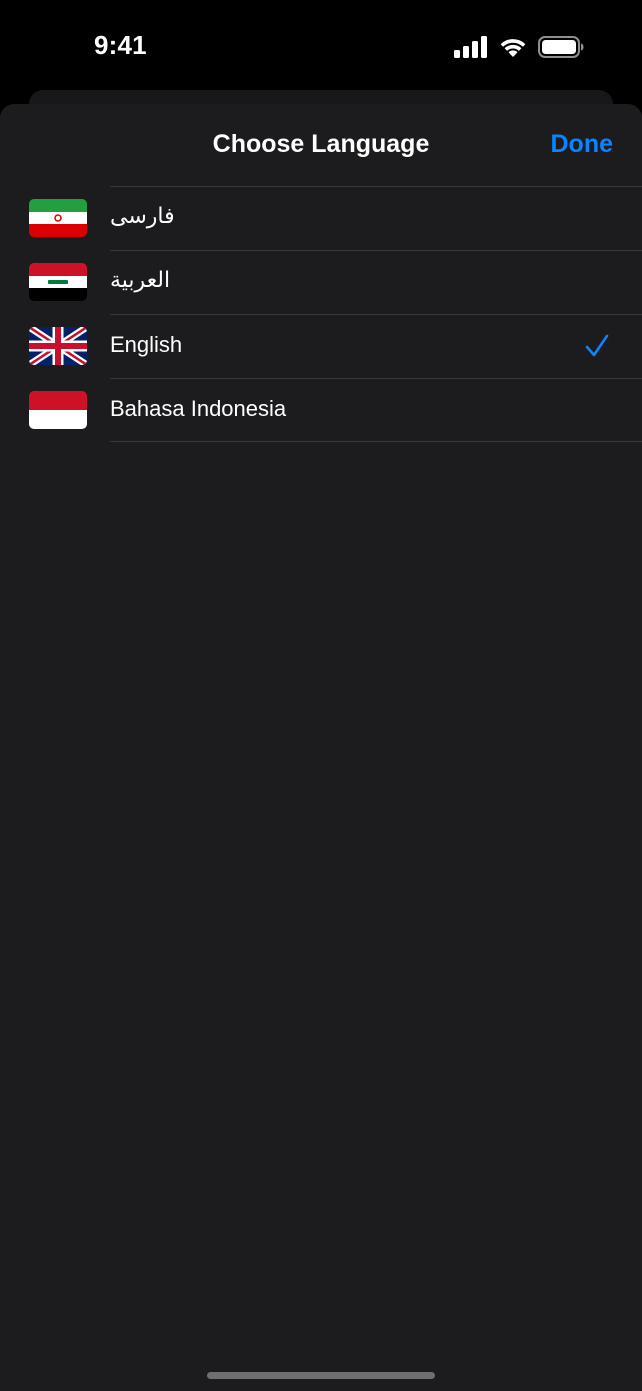  Describe the element at coordinates (471, 47) in the screenshot. I see `cellular-signal-icon` at that location.